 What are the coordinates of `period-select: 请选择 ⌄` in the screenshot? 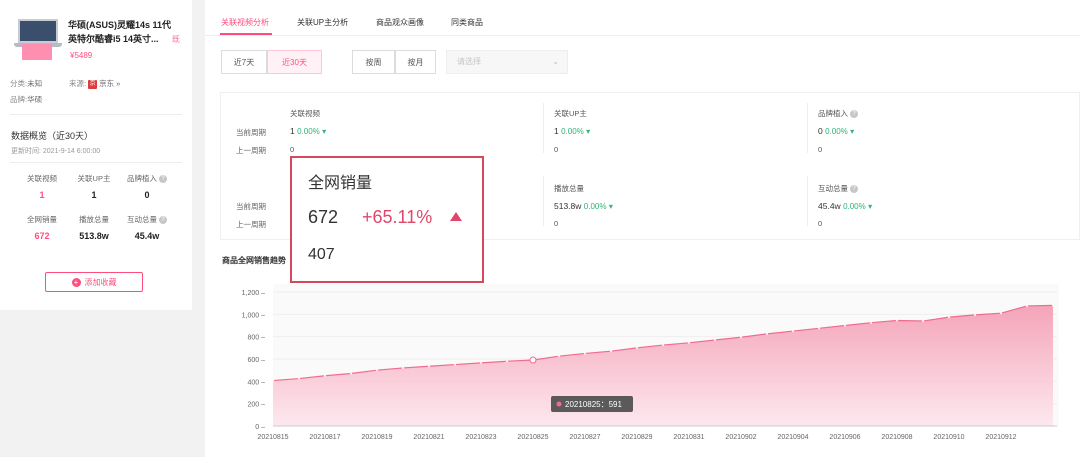 It's located at (507, 62).